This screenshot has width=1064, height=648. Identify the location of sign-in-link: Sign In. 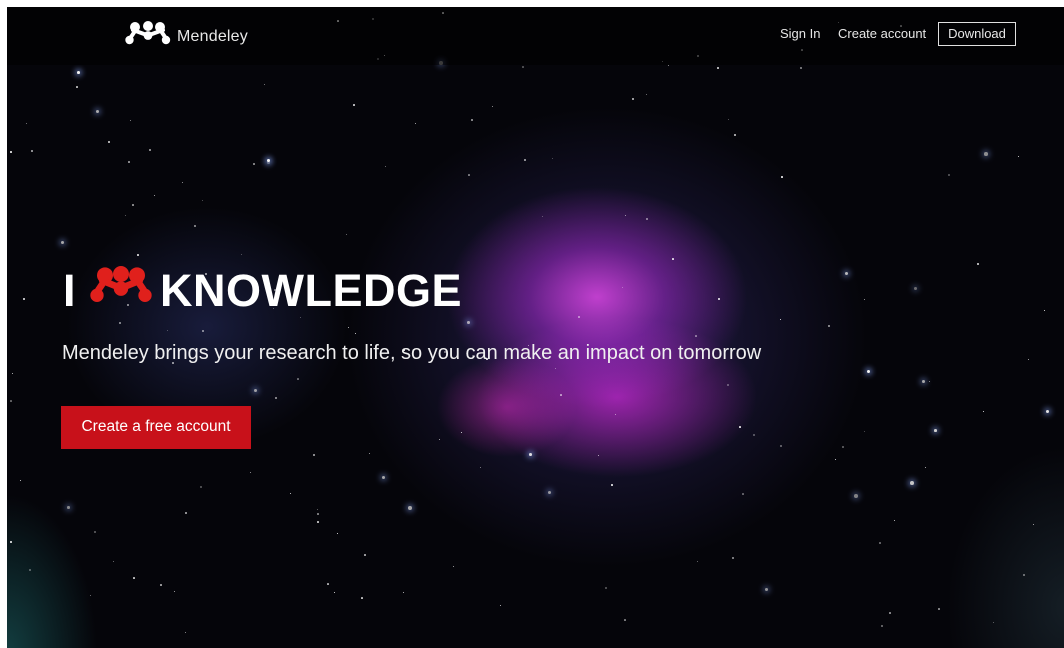
(800, 33).